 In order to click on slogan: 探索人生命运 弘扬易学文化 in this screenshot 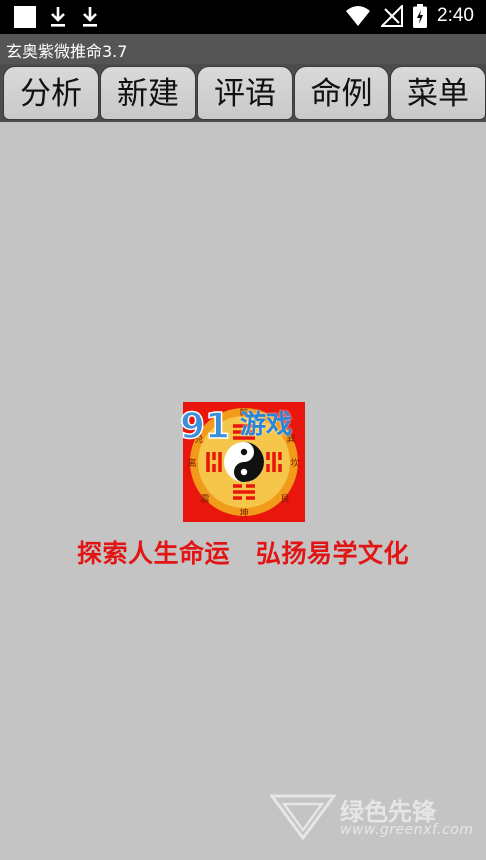, I will do `click(243, 552)`.